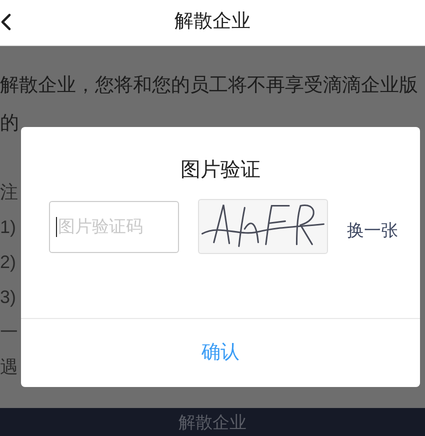  I want to click on text-cursor, so click(56, 226).